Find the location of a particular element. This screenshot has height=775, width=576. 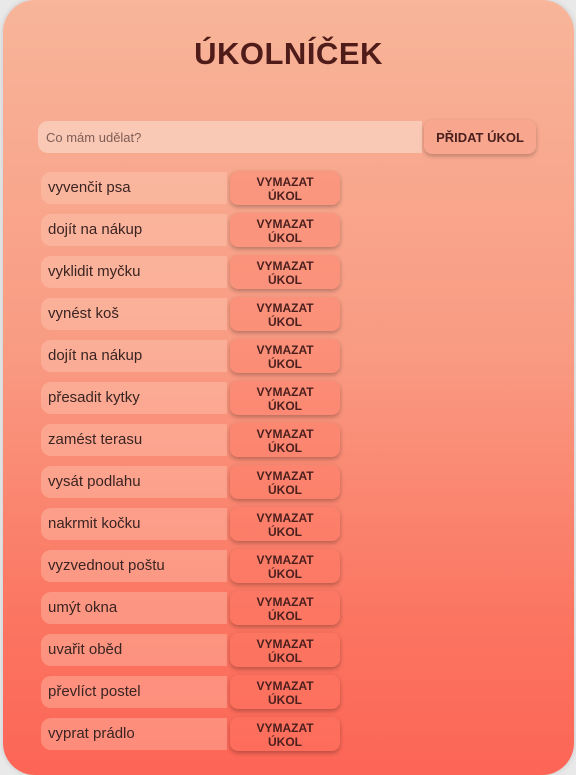

add-task-row: PŘIDAT ÚKOL is located at coordinates (288, 137).